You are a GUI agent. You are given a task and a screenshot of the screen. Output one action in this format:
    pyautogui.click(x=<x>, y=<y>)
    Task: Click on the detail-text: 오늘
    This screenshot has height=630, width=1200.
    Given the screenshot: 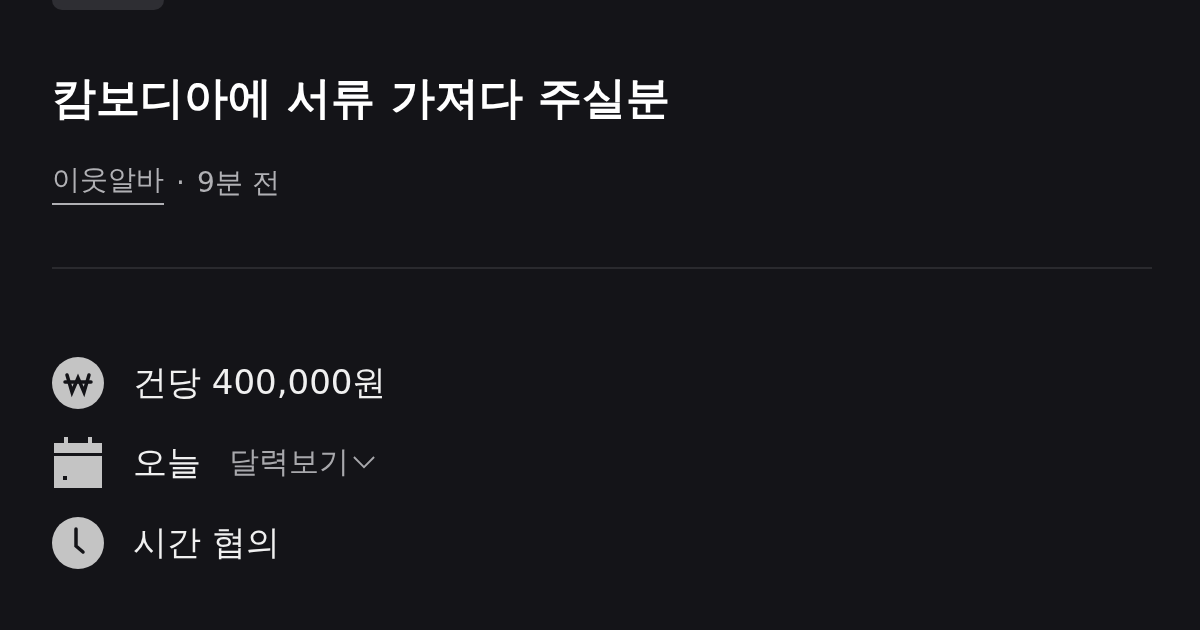 What is the action you would take?
    pyautogui.click(x=167, y=462)
    